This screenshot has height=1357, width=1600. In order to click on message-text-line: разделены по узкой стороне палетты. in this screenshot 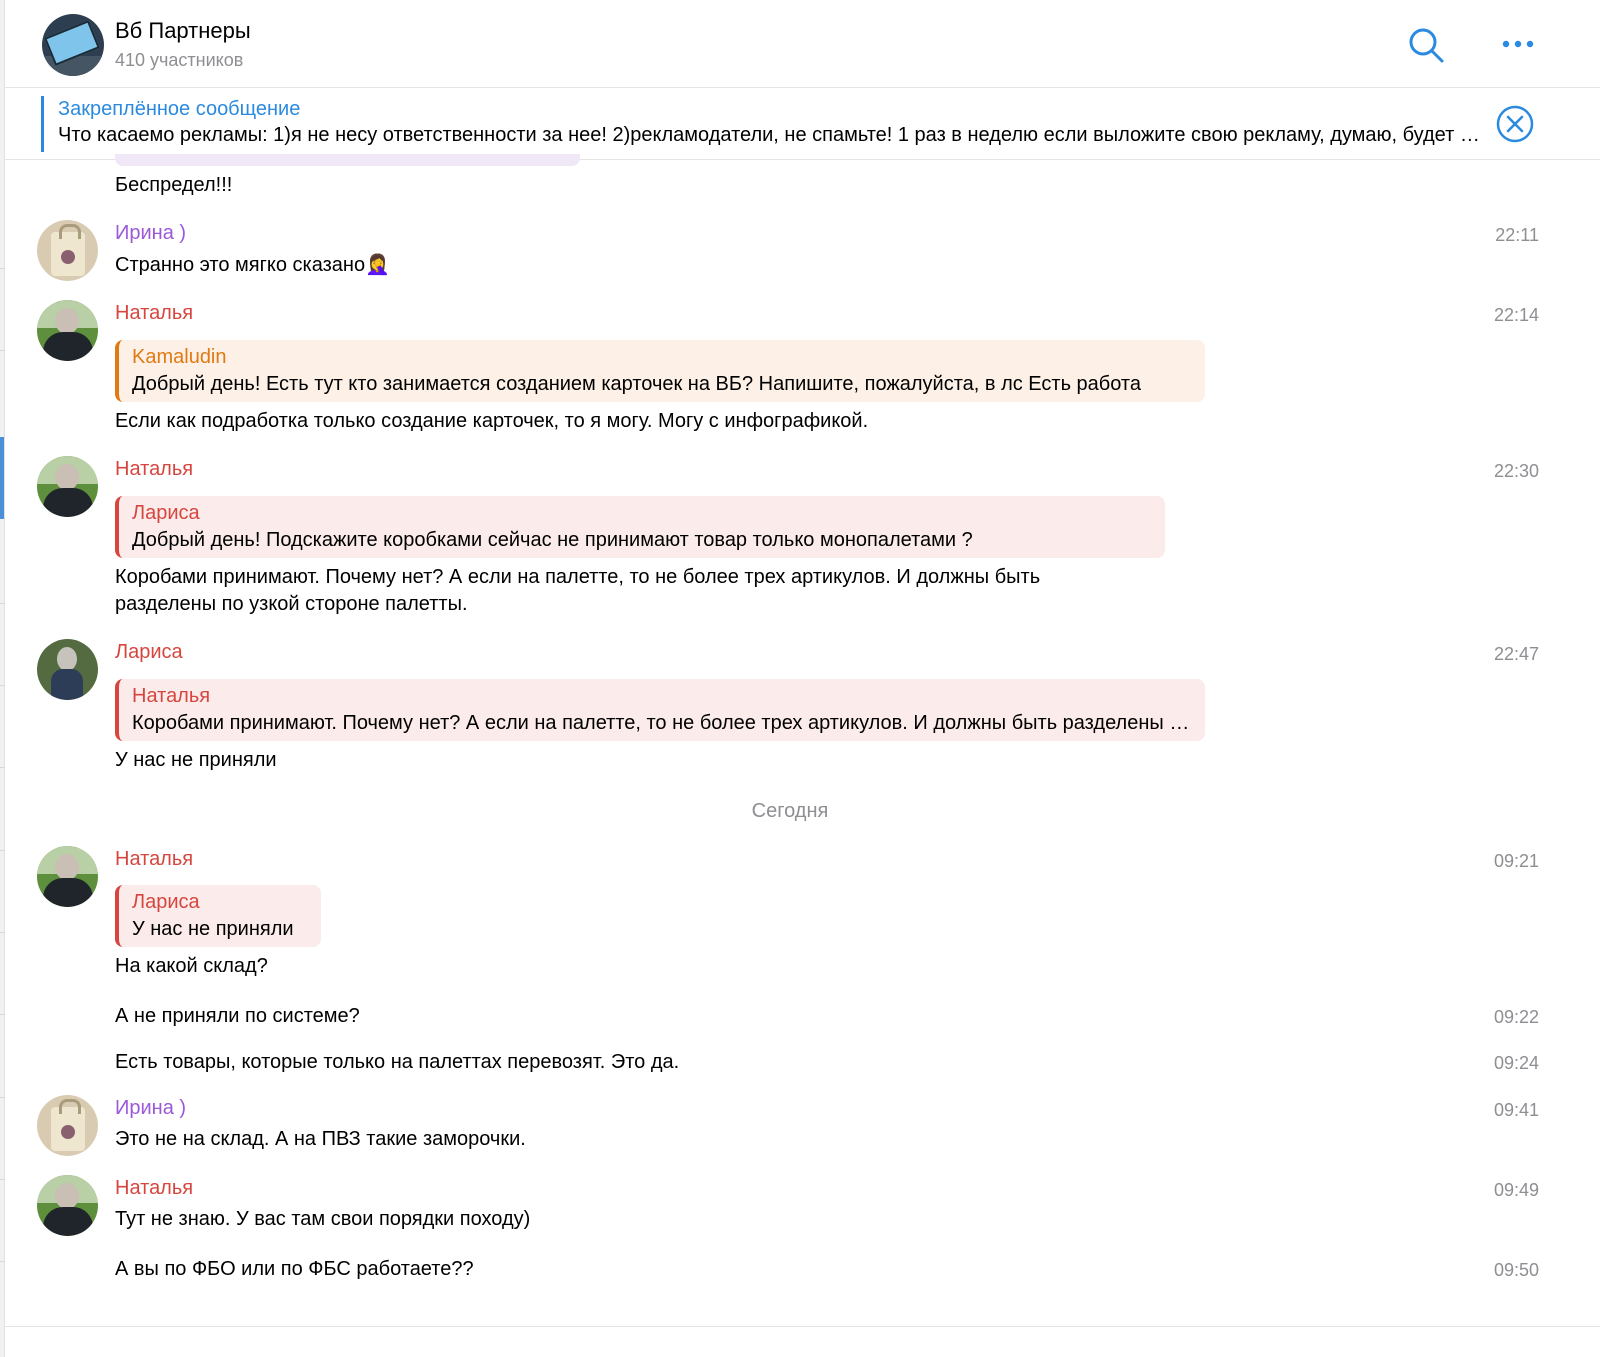, I will do `click(291, 604)`.